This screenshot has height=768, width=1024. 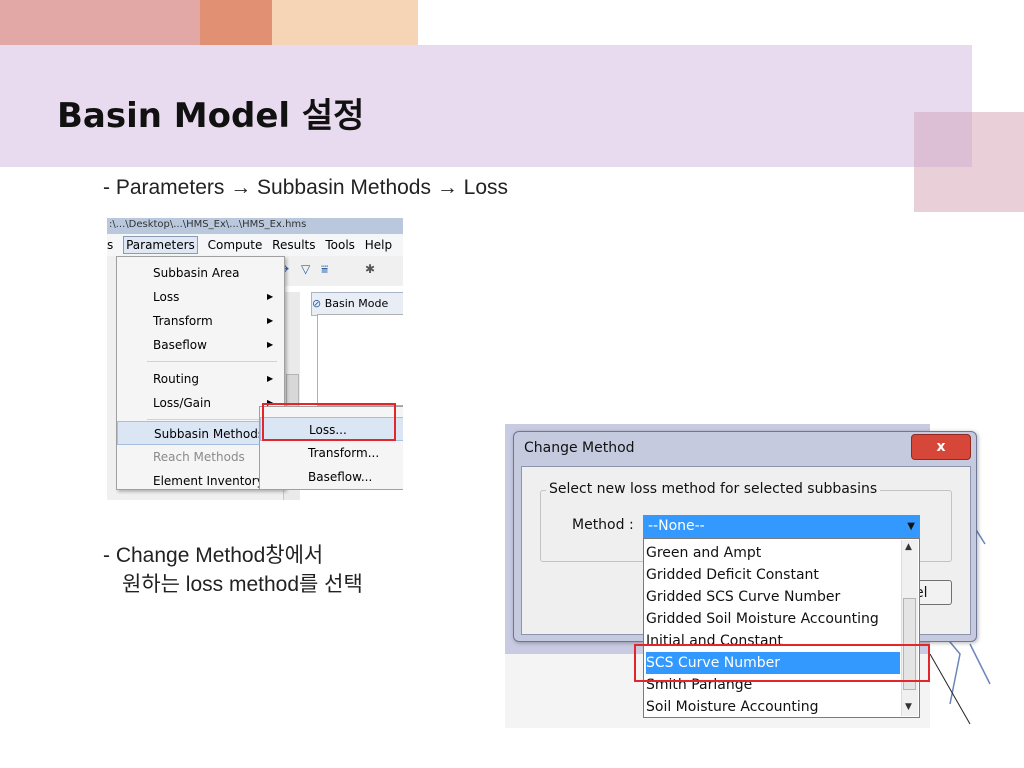 What do you see at coordinates (781, 526) in the screenshot?
I see `method-dropdown: --None-- ▼` at bounding box center [781, 526].